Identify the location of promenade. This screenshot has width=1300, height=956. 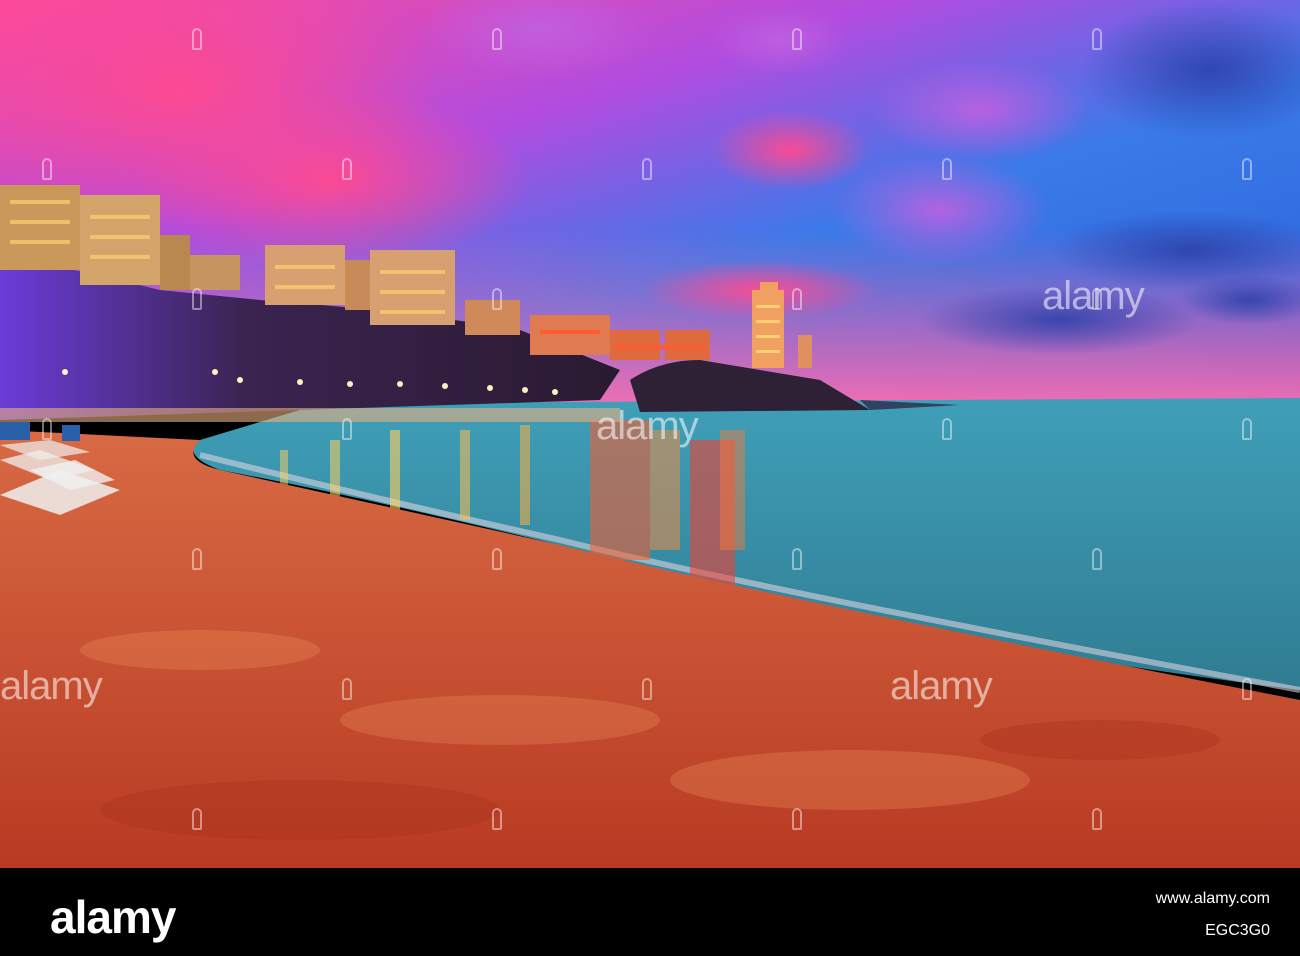
(310, 415).